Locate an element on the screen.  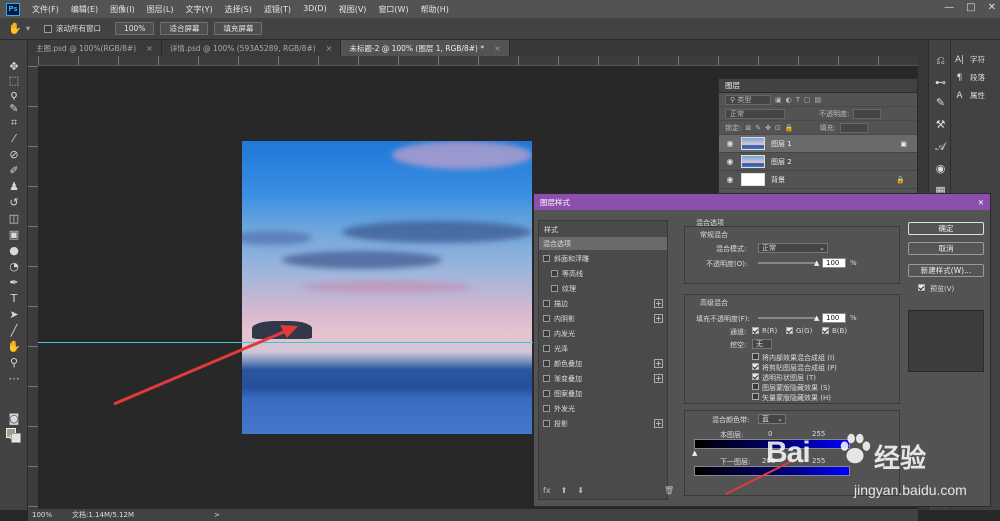
filter-shape-icon: ▢ is located at coordinates (807, 100).